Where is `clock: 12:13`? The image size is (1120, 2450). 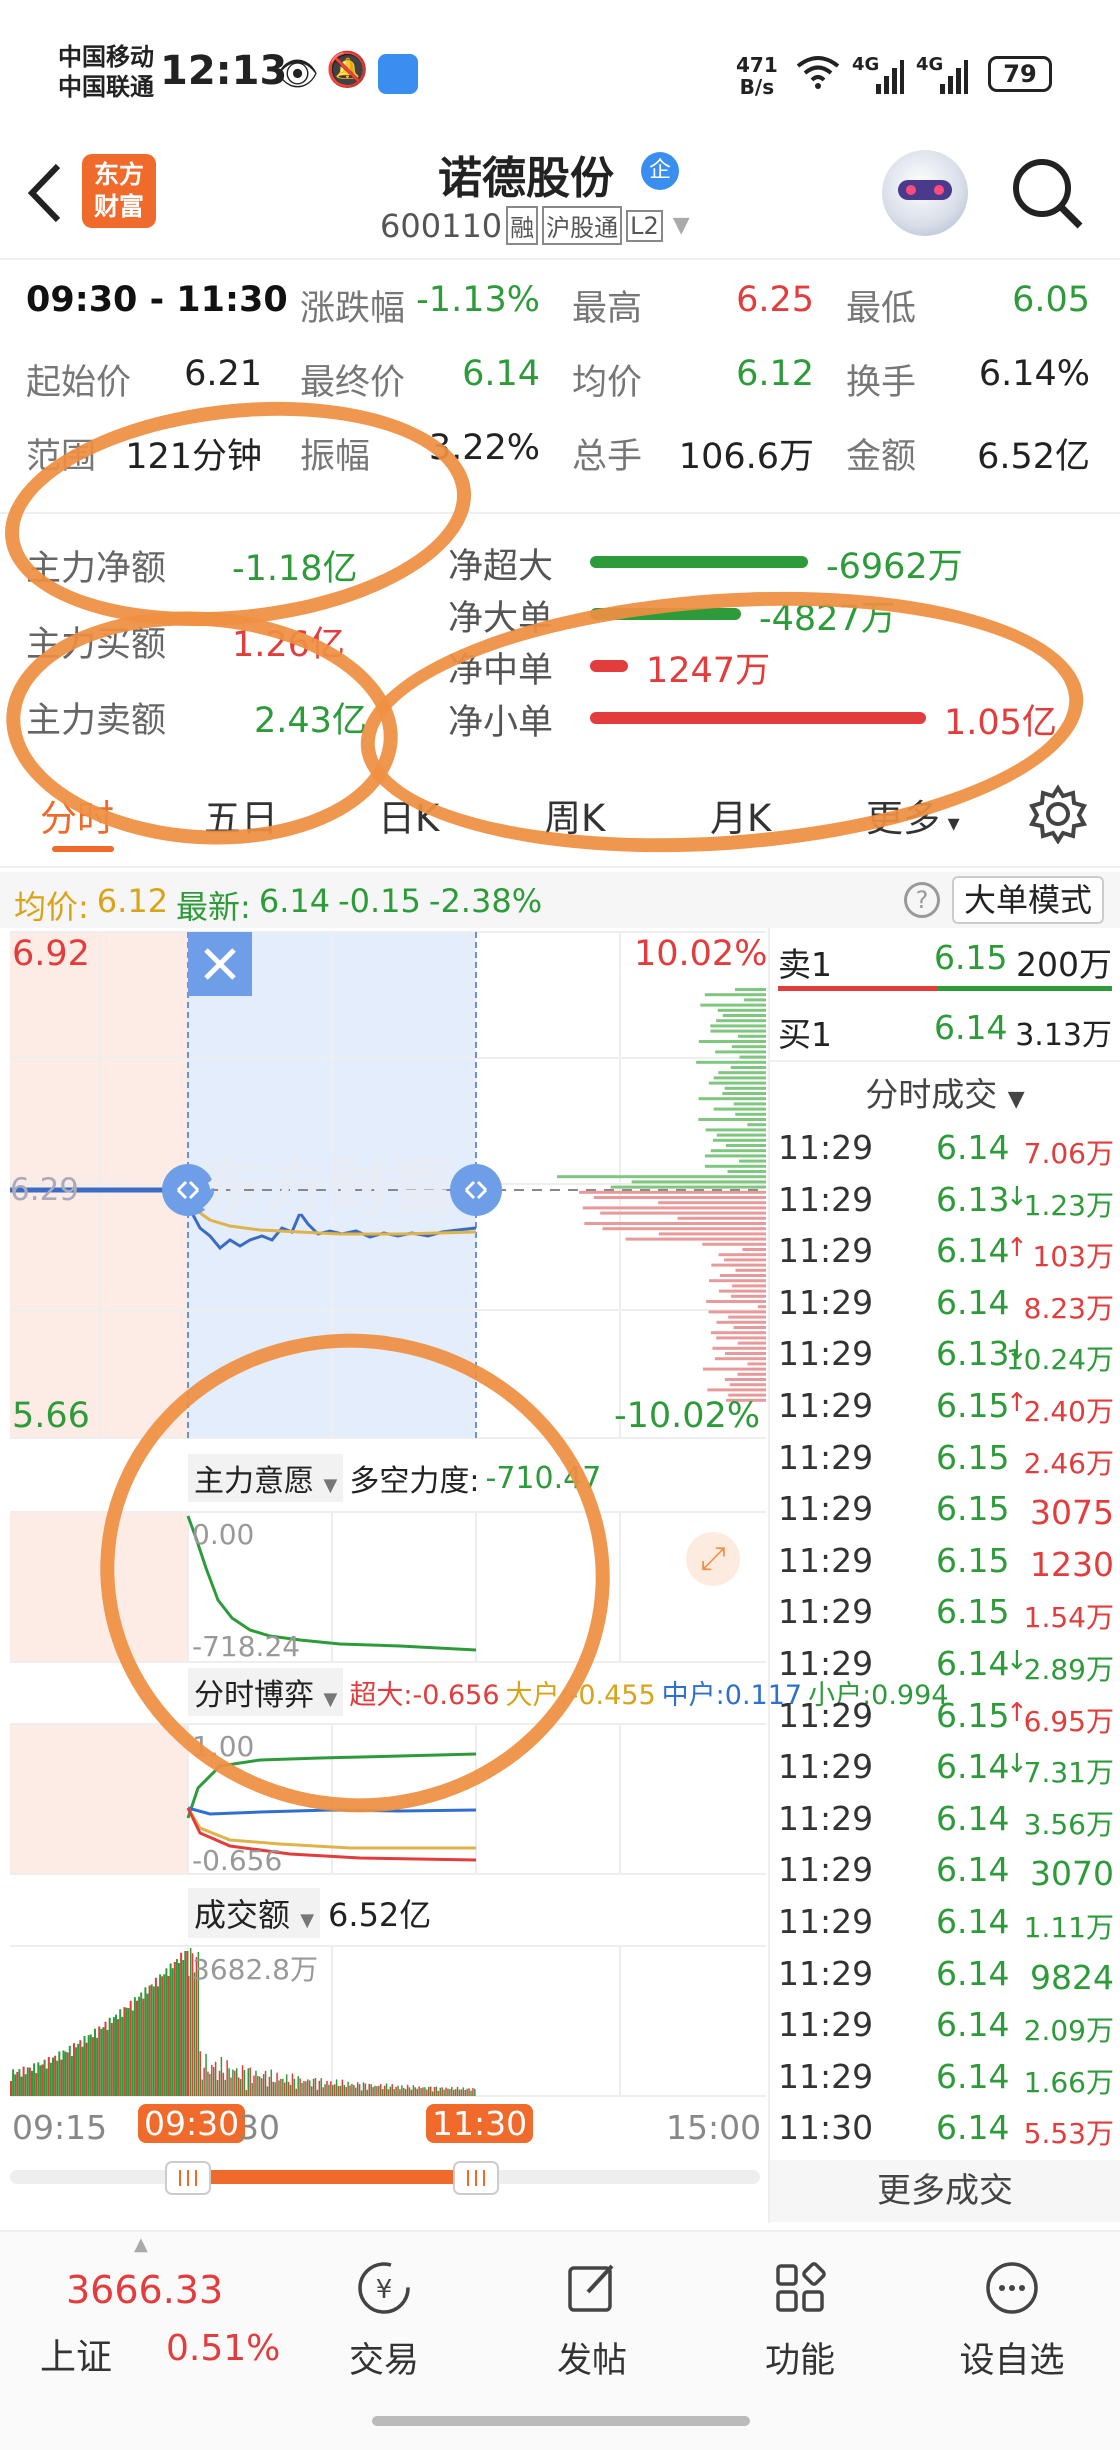 clock: 12:13 is located at coordinates (224, 71).